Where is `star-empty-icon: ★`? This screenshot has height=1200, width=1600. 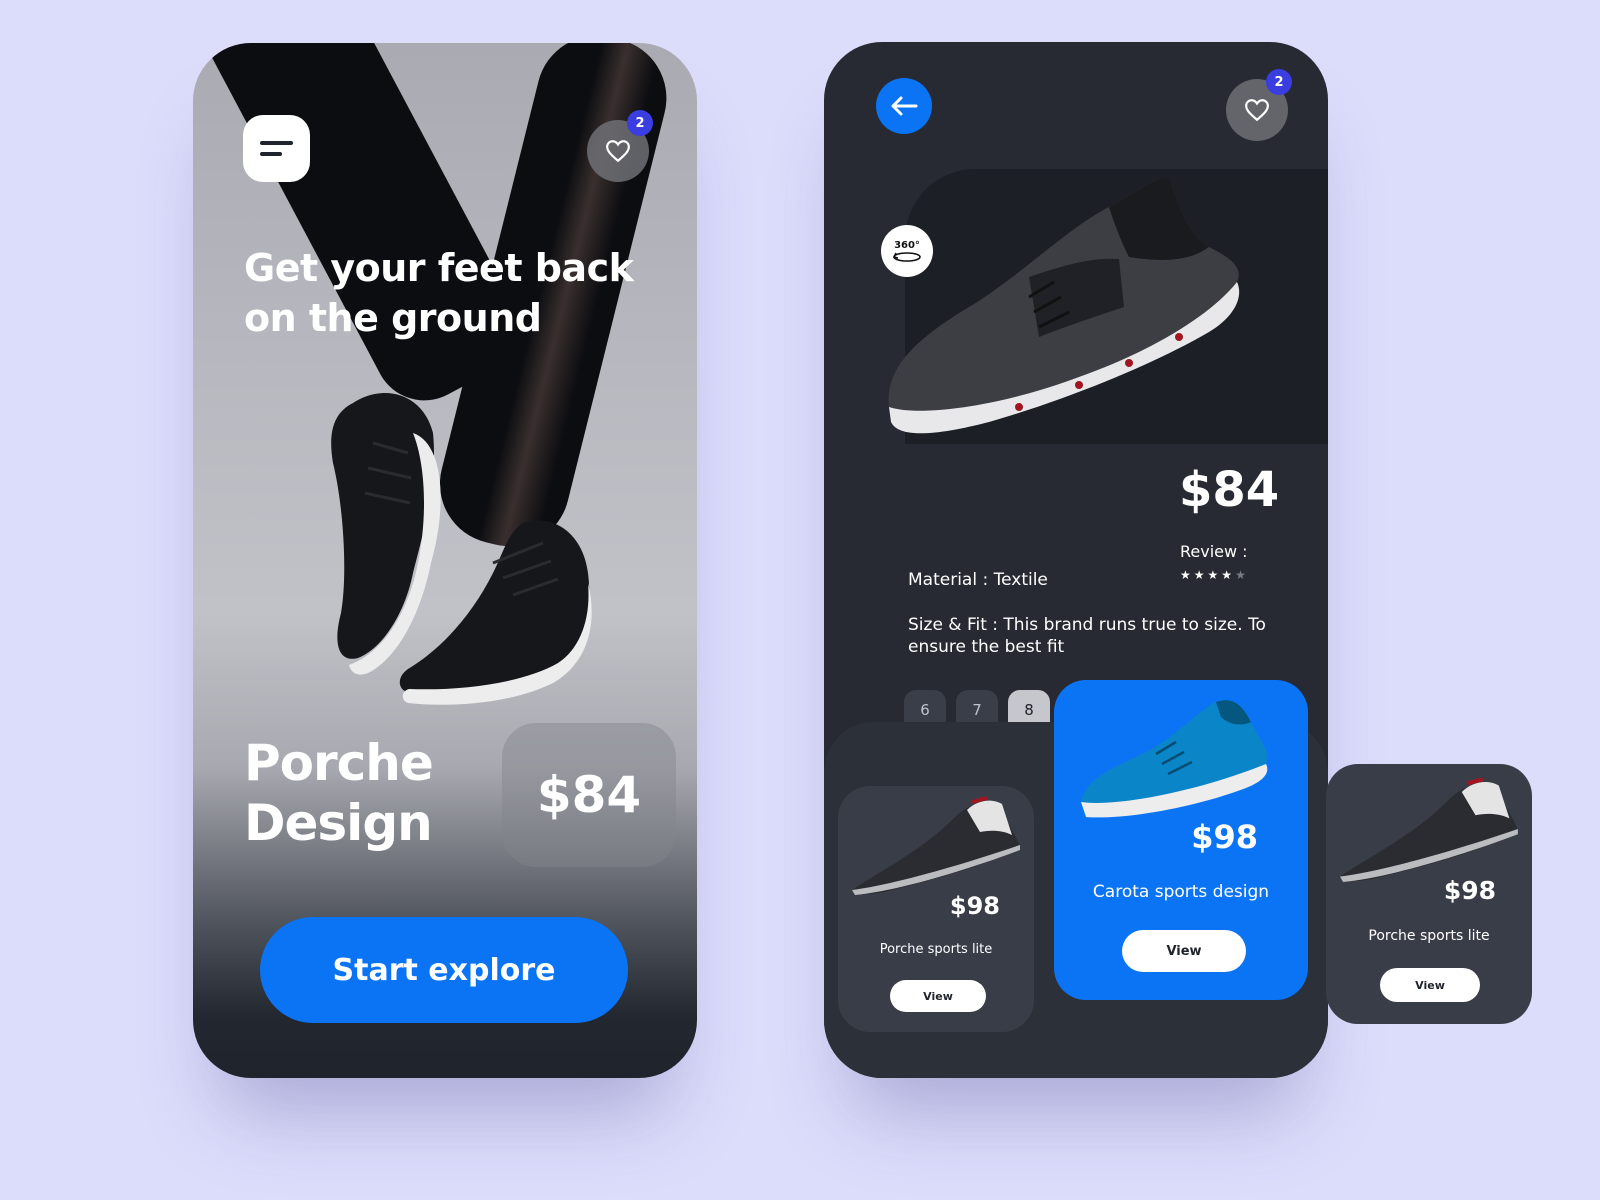
star-empty-icon: ★ is located at coordinates (1242, 575).